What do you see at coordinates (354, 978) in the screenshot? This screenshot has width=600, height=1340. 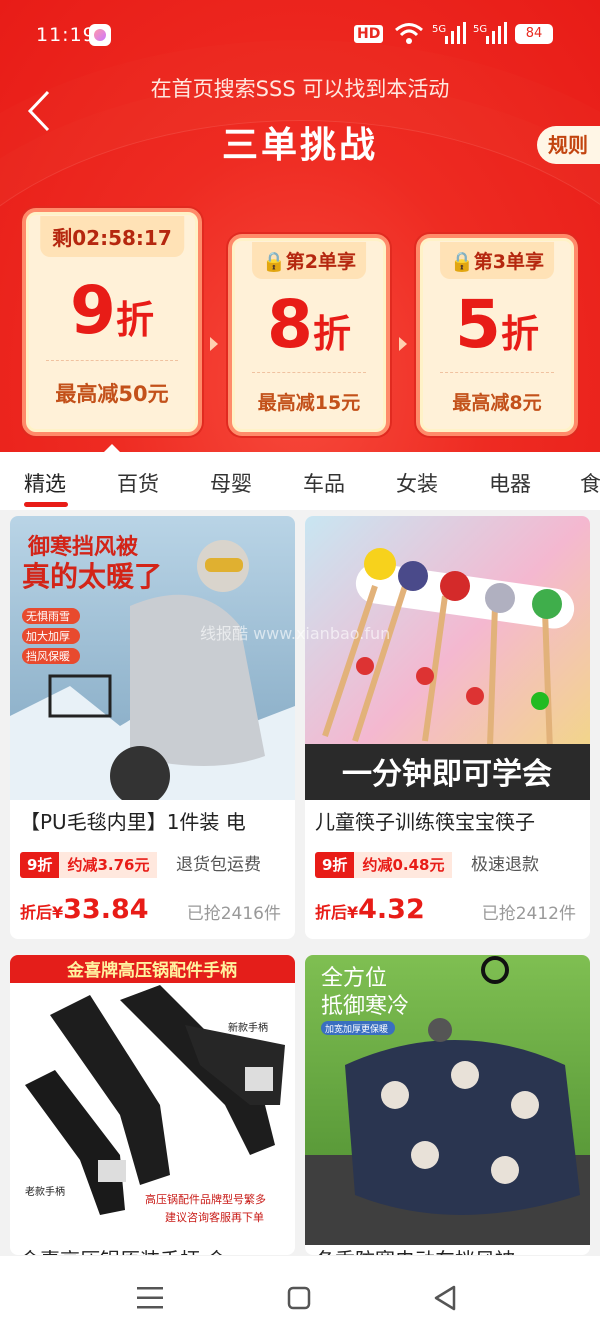 I see `svg-text: 全方位` at bounding box center [354, 978].